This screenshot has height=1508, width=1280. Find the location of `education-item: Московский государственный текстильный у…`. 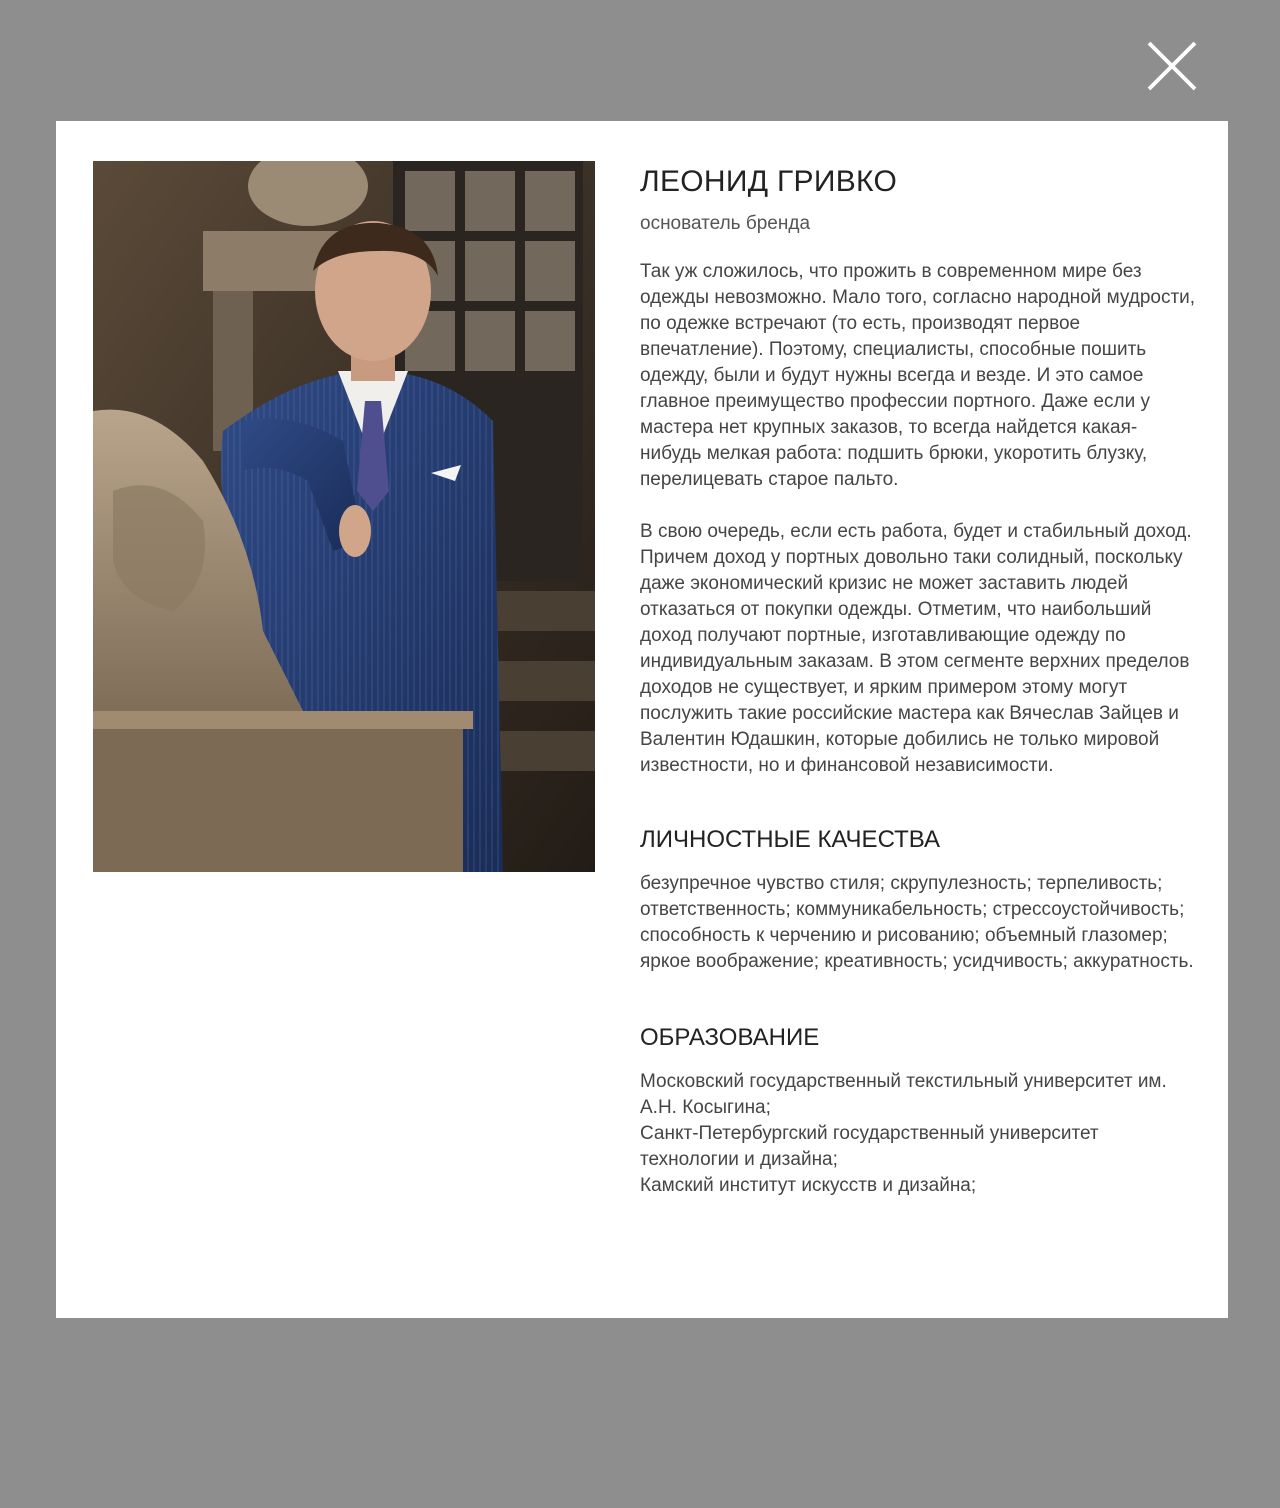

education-item: Московский государственный текстильный у… is located at coordinates (903, 1094).